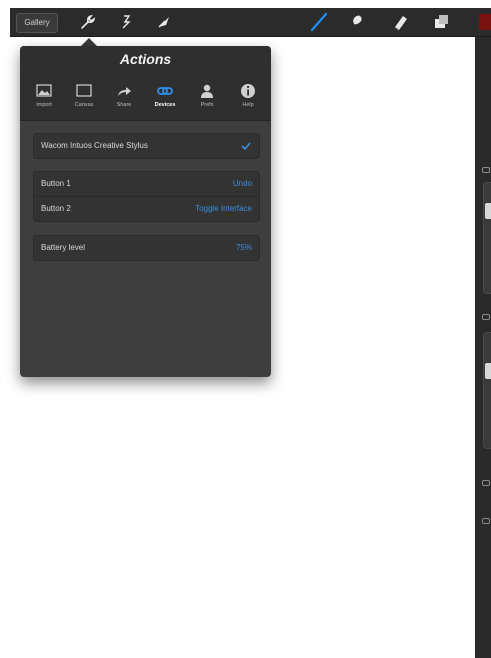 This screenshot has height=658, width=491. What do you see at coordinates (124, 91) in the screenshot?
I see `share-icon` at bounding box center [124, 91].